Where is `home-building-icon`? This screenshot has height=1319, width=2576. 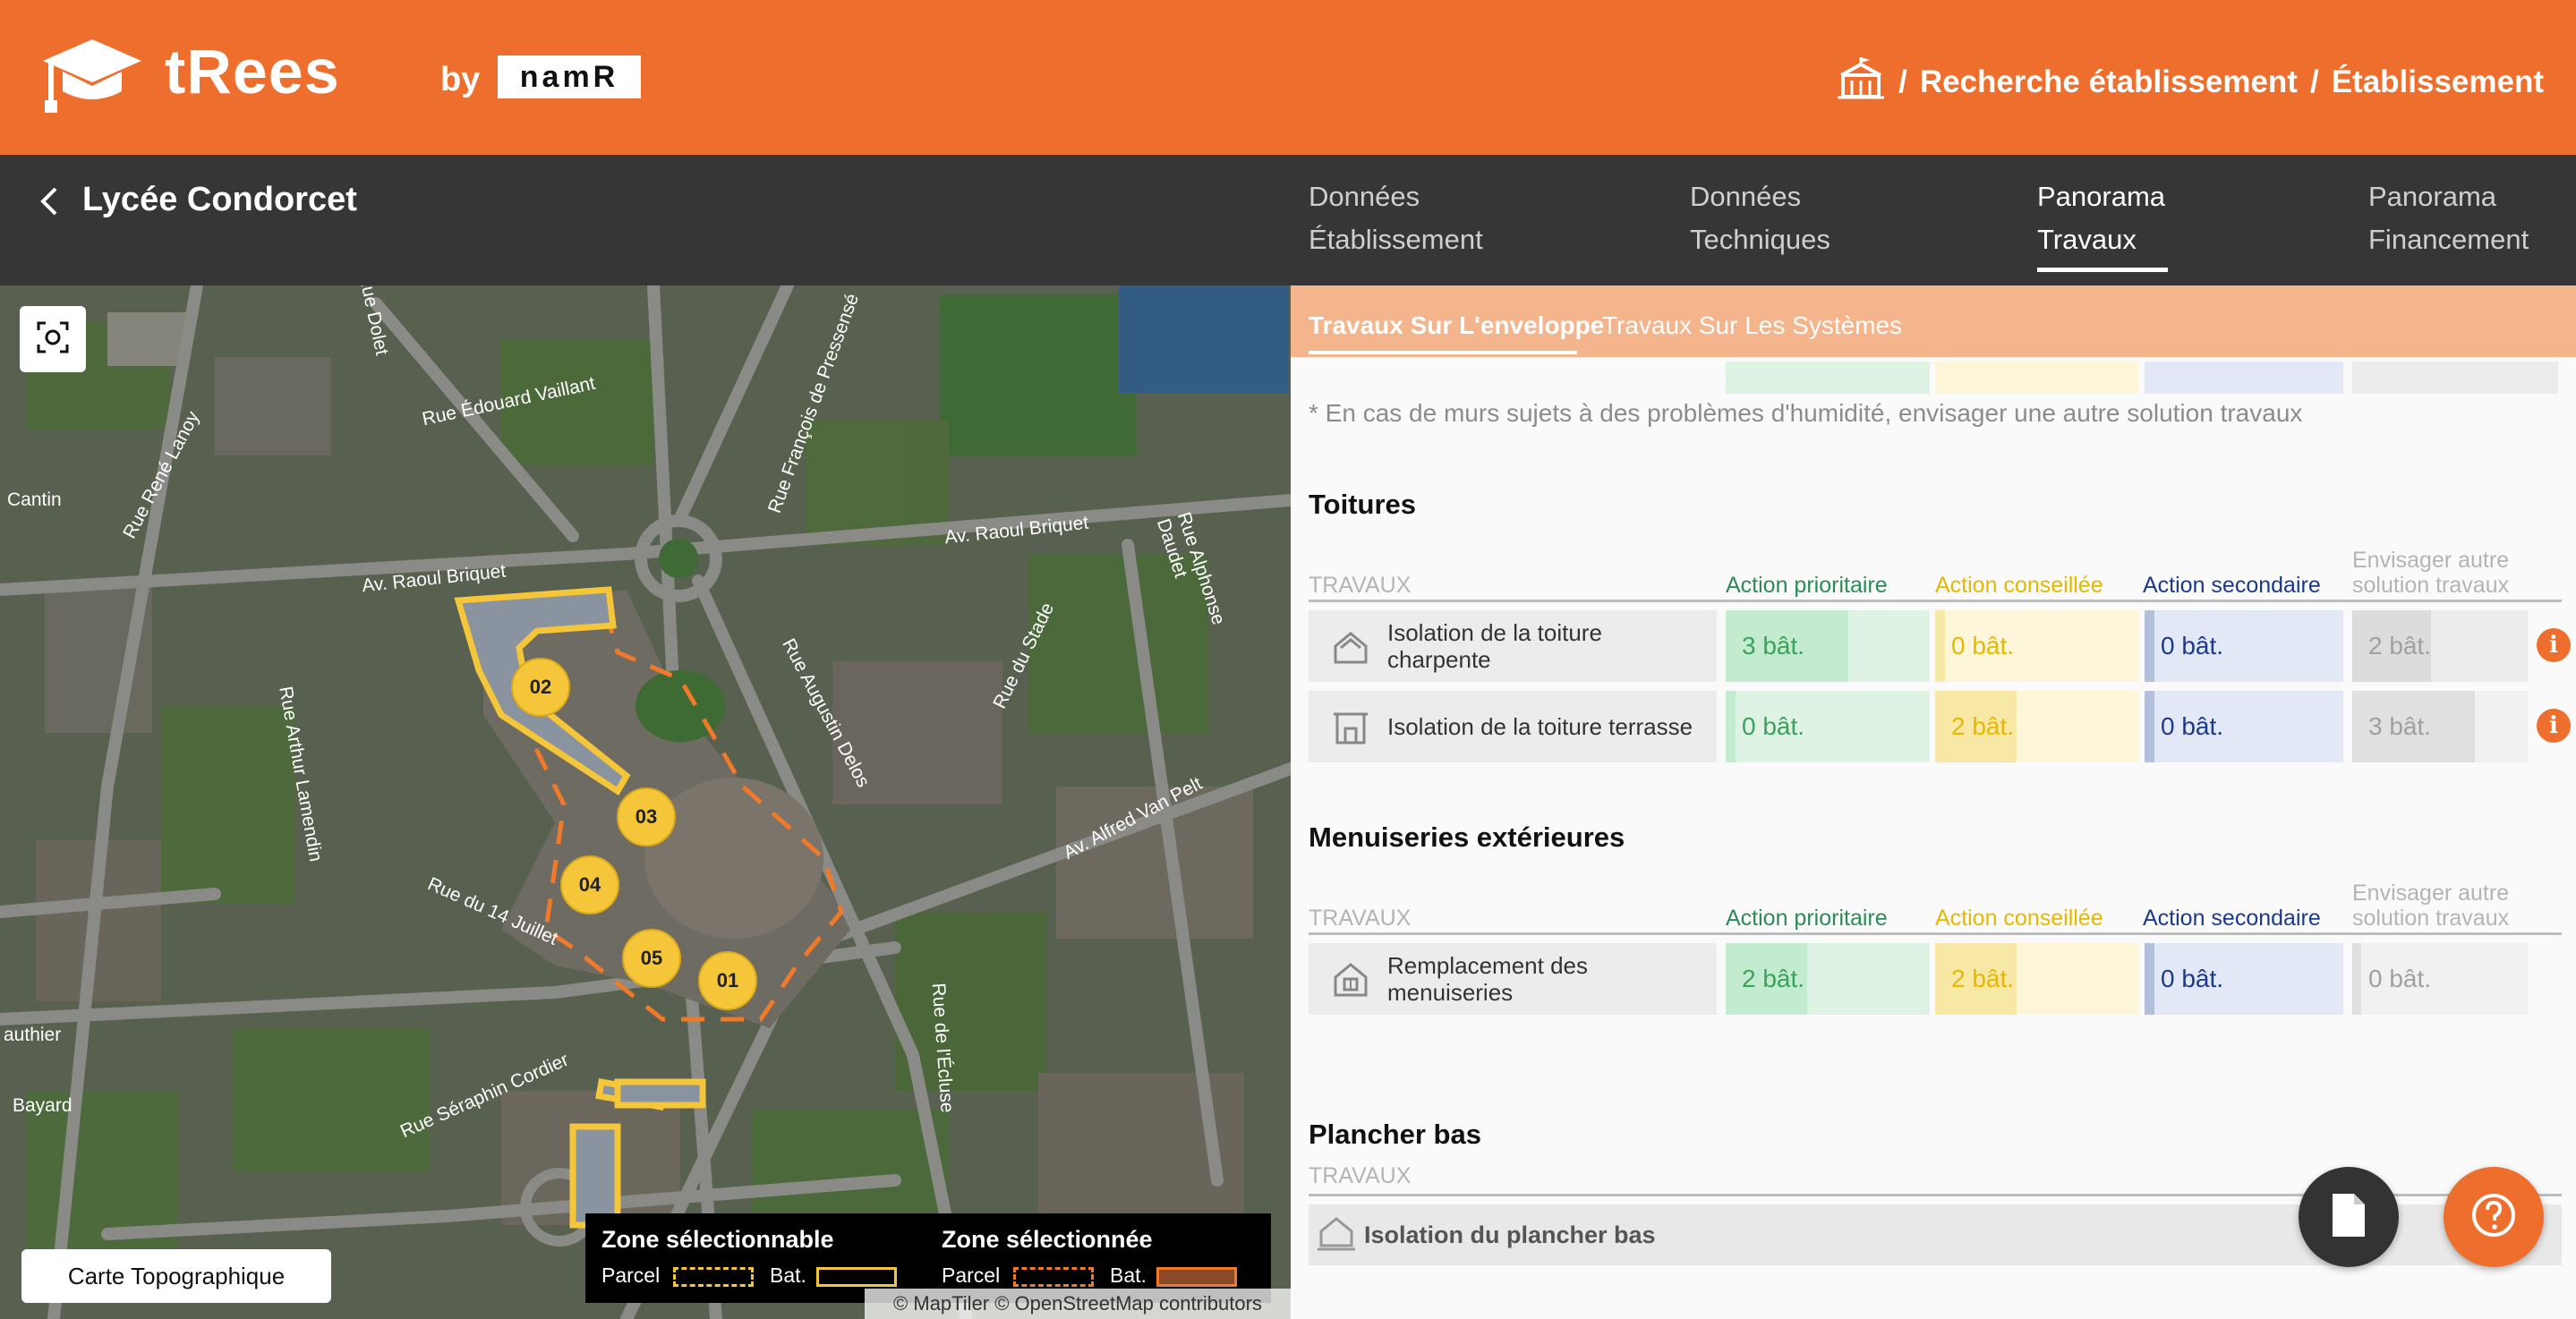 home-building-icon is located at coordinates (1861, 81).